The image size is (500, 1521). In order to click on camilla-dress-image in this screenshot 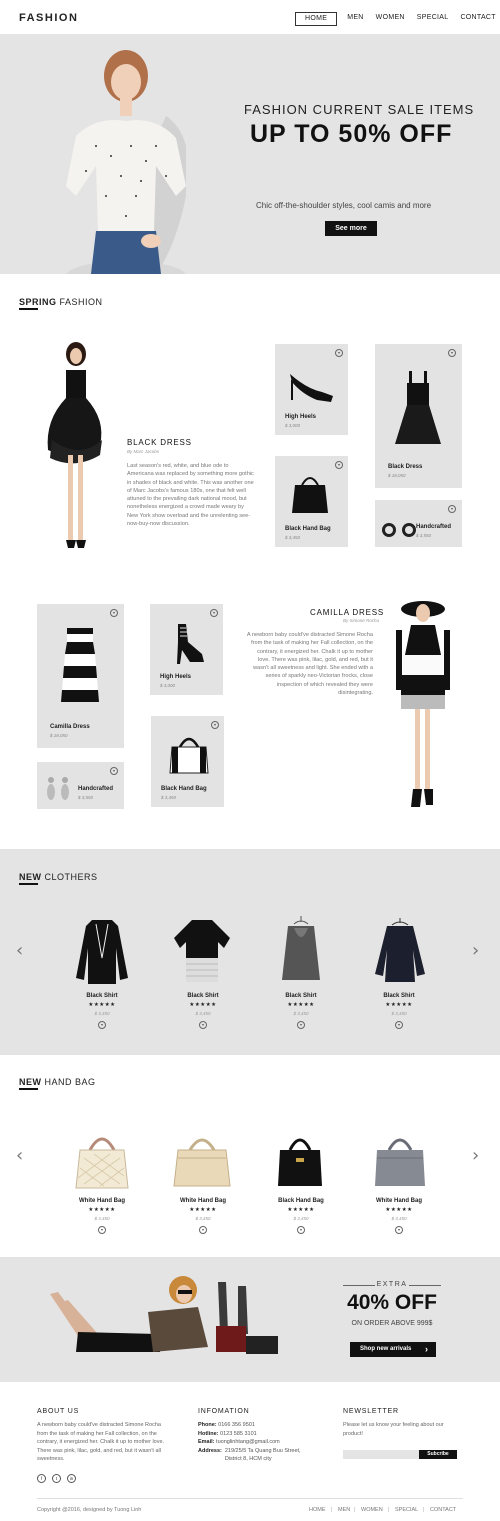, I will do `click(80, 665)`.